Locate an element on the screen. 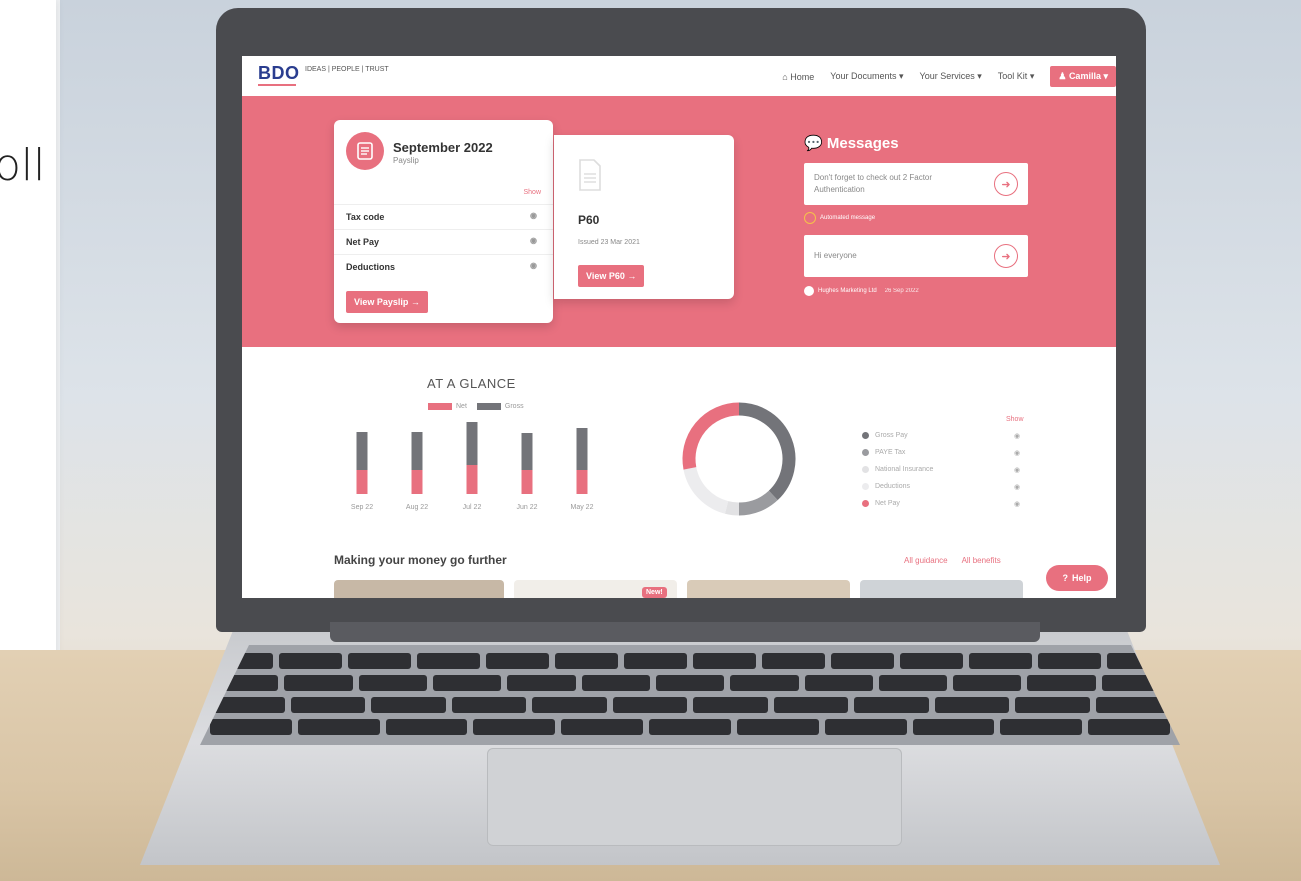 The height and width of the screenshot is (881, 1301). legend-gross-label: Gross is located at coordinates (514, 406).